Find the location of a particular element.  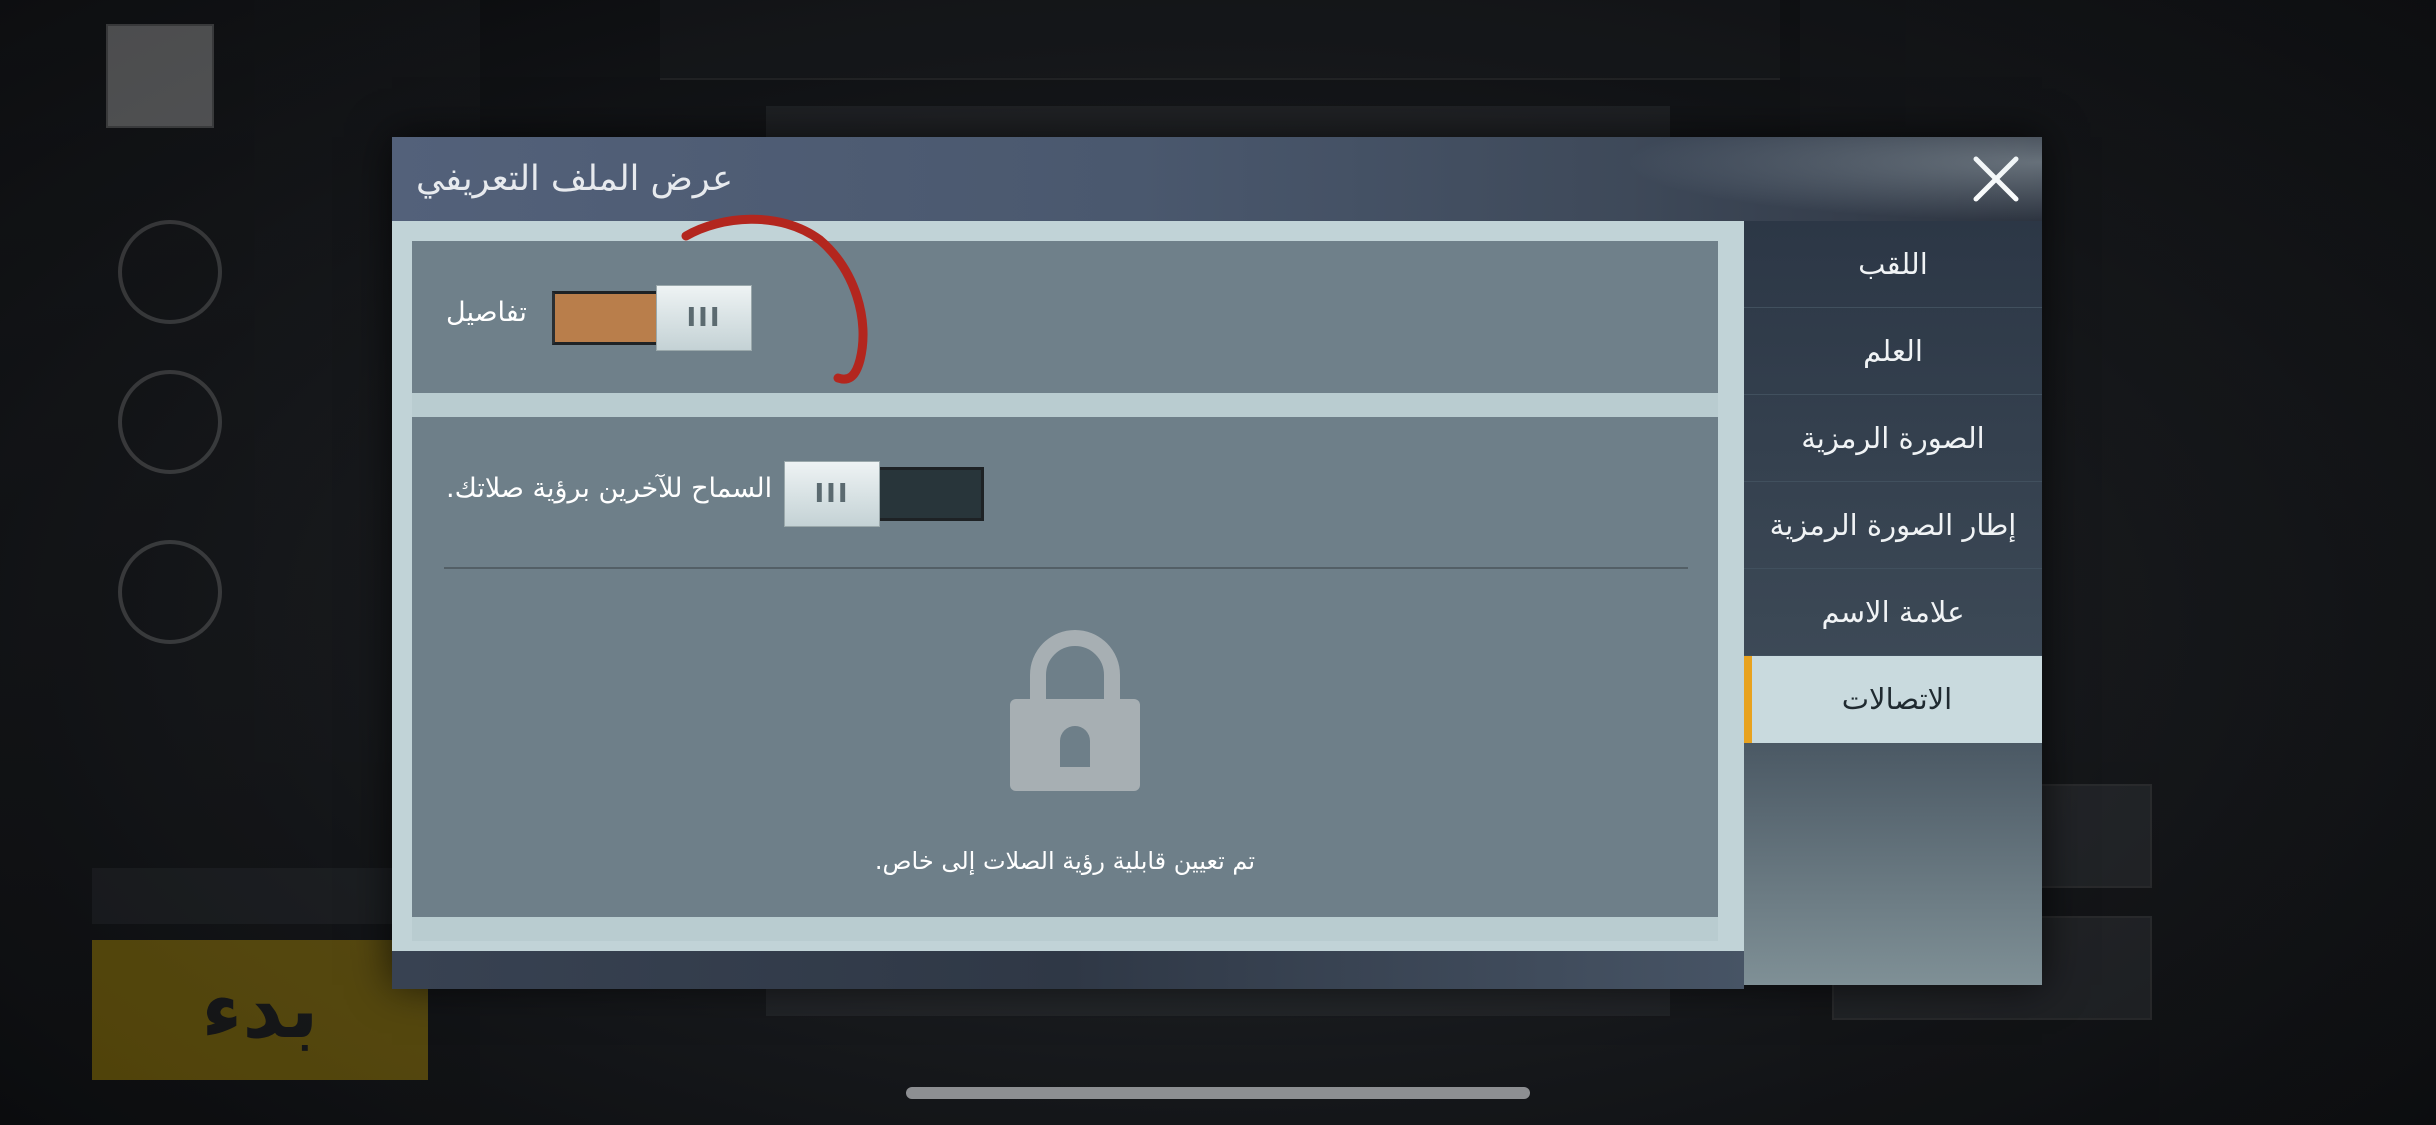

close-icon is located at coordinates (1996, 179).